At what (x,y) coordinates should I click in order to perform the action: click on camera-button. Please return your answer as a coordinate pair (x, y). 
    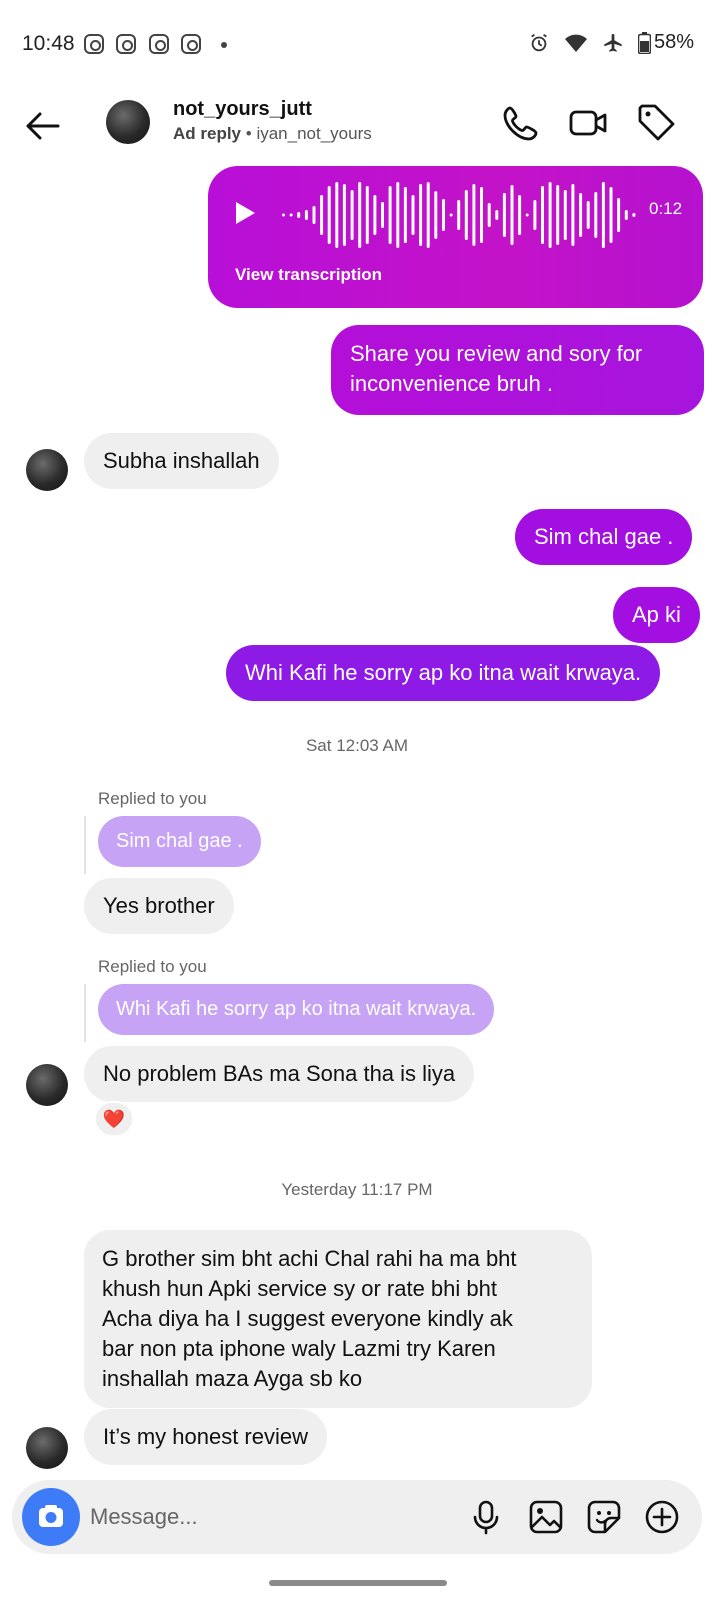
    Looking at the image, I should click on (51, 1517).